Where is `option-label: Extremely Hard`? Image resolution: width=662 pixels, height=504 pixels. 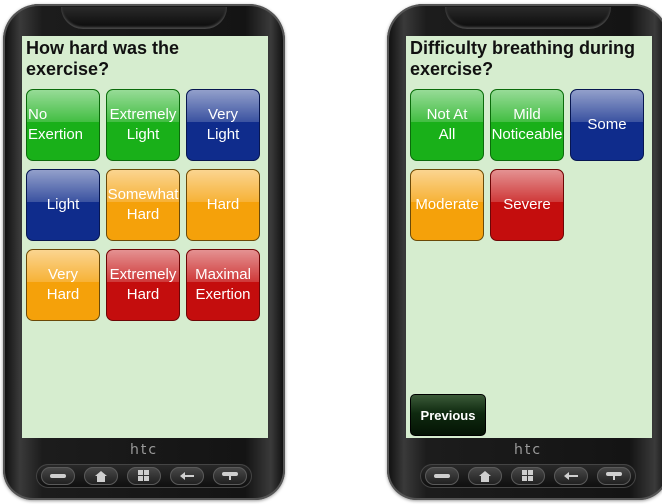
option-label: Extremely Hard is located at coordinates (143, 284).